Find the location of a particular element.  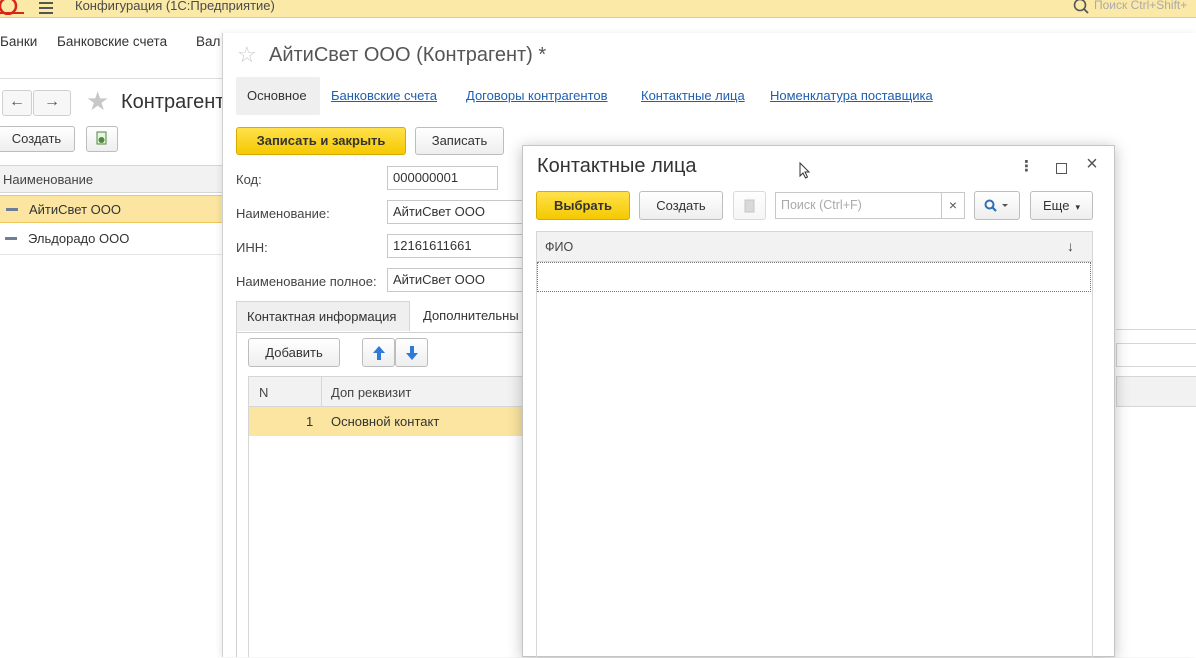

full-name-field: АйтиСвет ООО is located at coordinates (457, 280).